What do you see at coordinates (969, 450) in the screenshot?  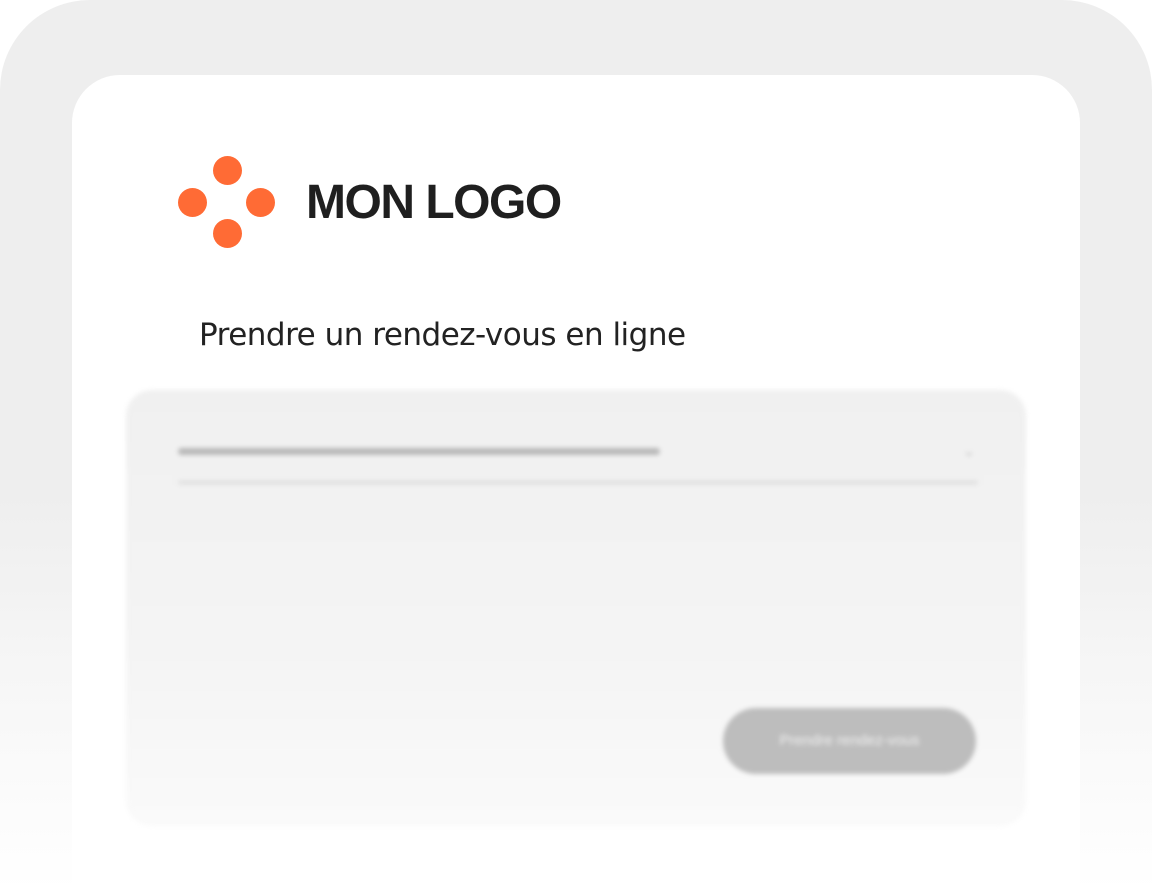 I see `chevron-down-icon: ⌄` at bounding box center [969, 450].